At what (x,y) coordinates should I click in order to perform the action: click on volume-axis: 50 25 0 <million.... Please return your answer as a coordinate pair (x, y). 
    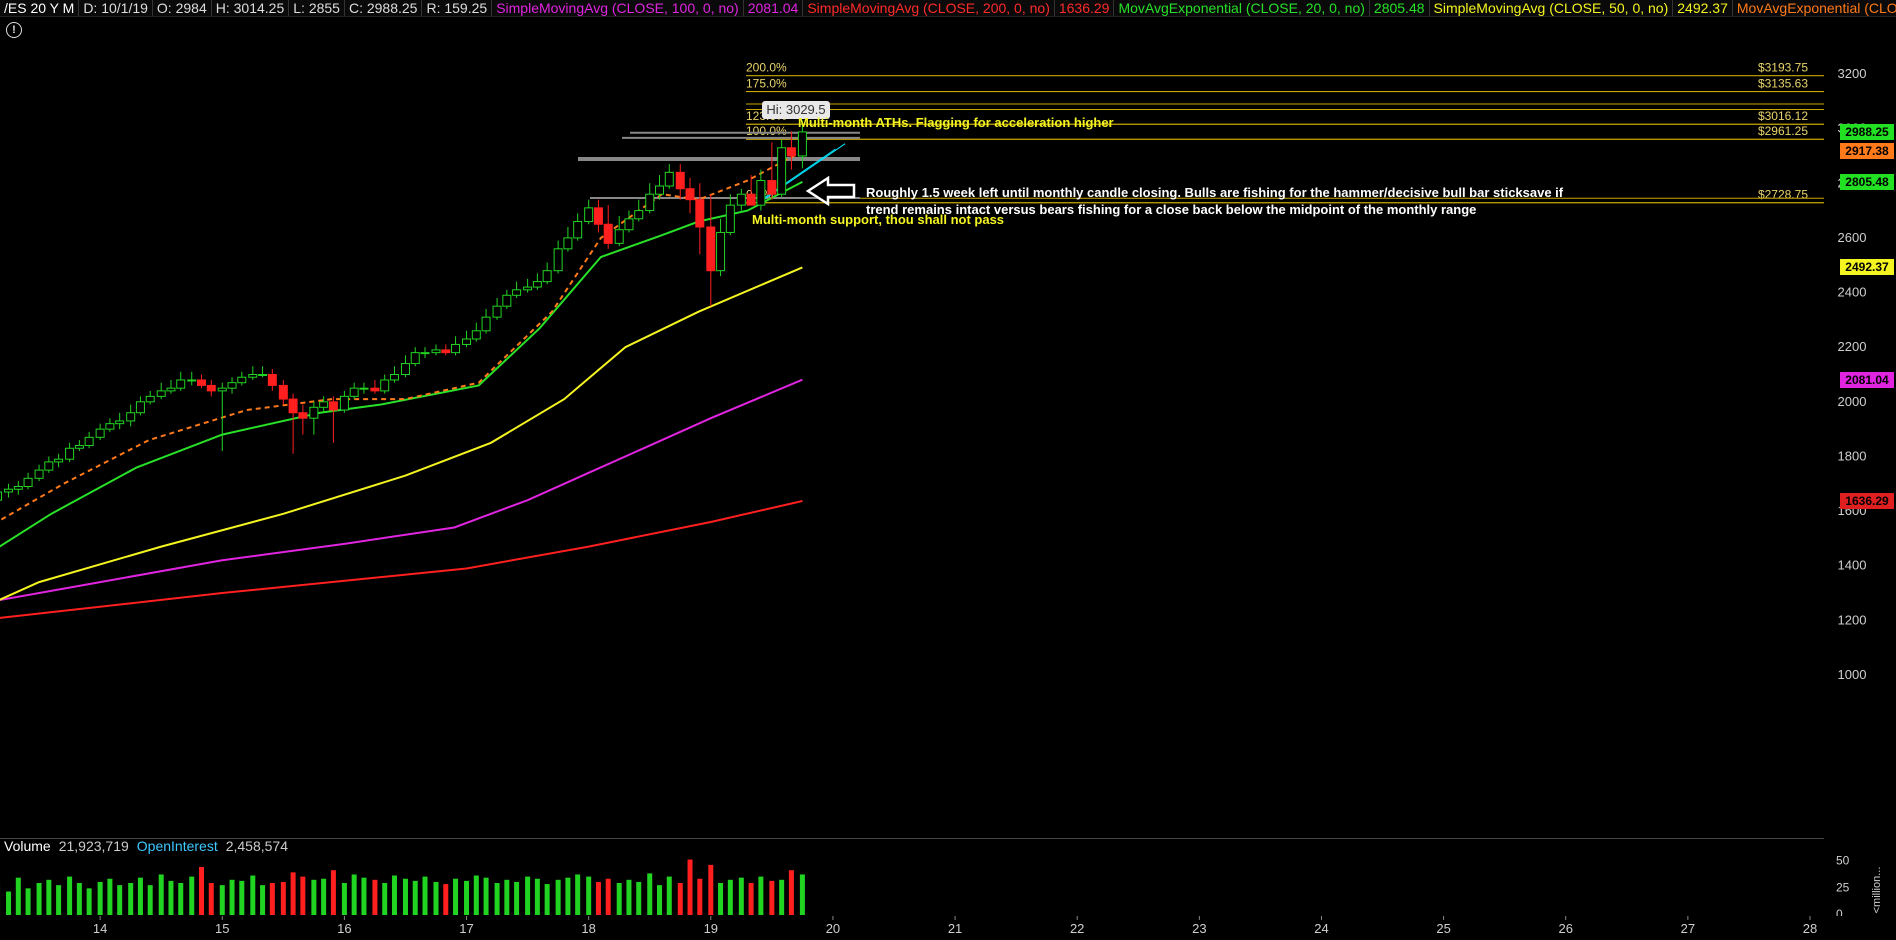
    Looking at the image, I should click on (1859, 885).